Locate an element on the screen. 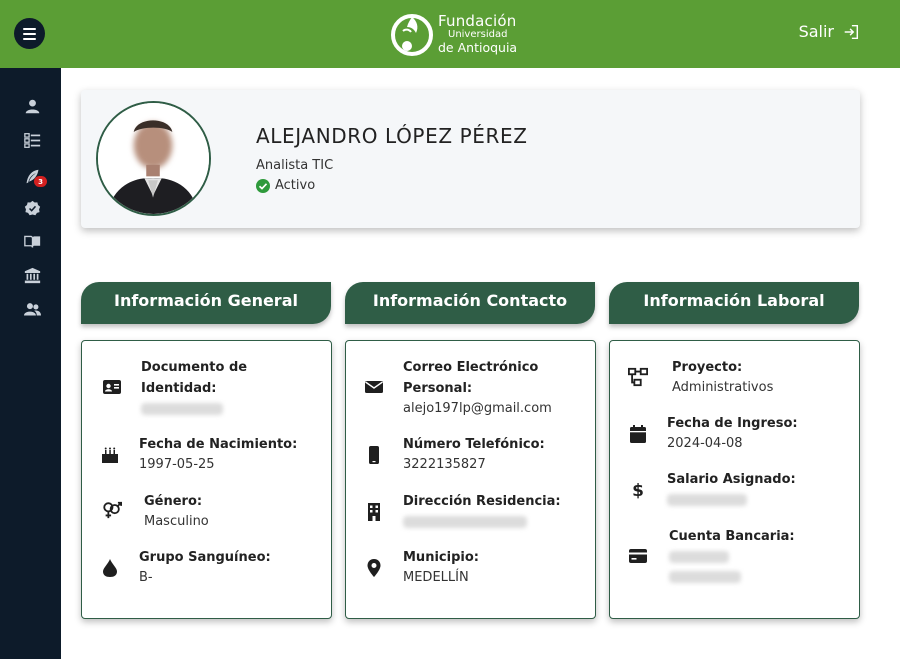  check-circle-icon is located at coordinates (263, 185).